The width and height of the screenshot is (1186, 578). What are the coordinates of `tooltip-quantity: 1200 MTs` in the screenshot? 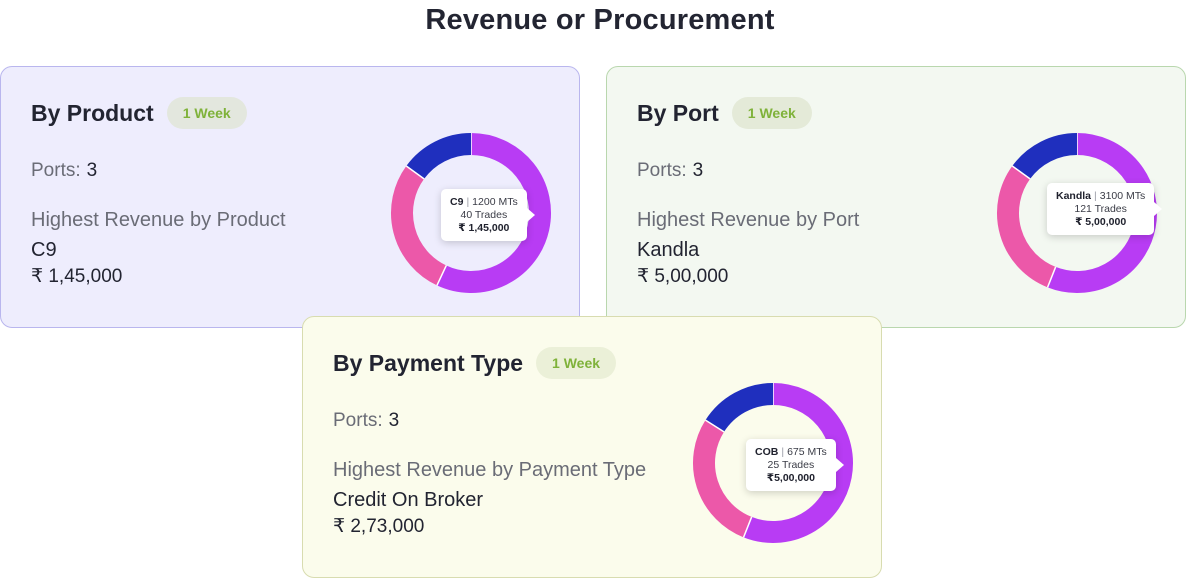 It's located at (495, 202).